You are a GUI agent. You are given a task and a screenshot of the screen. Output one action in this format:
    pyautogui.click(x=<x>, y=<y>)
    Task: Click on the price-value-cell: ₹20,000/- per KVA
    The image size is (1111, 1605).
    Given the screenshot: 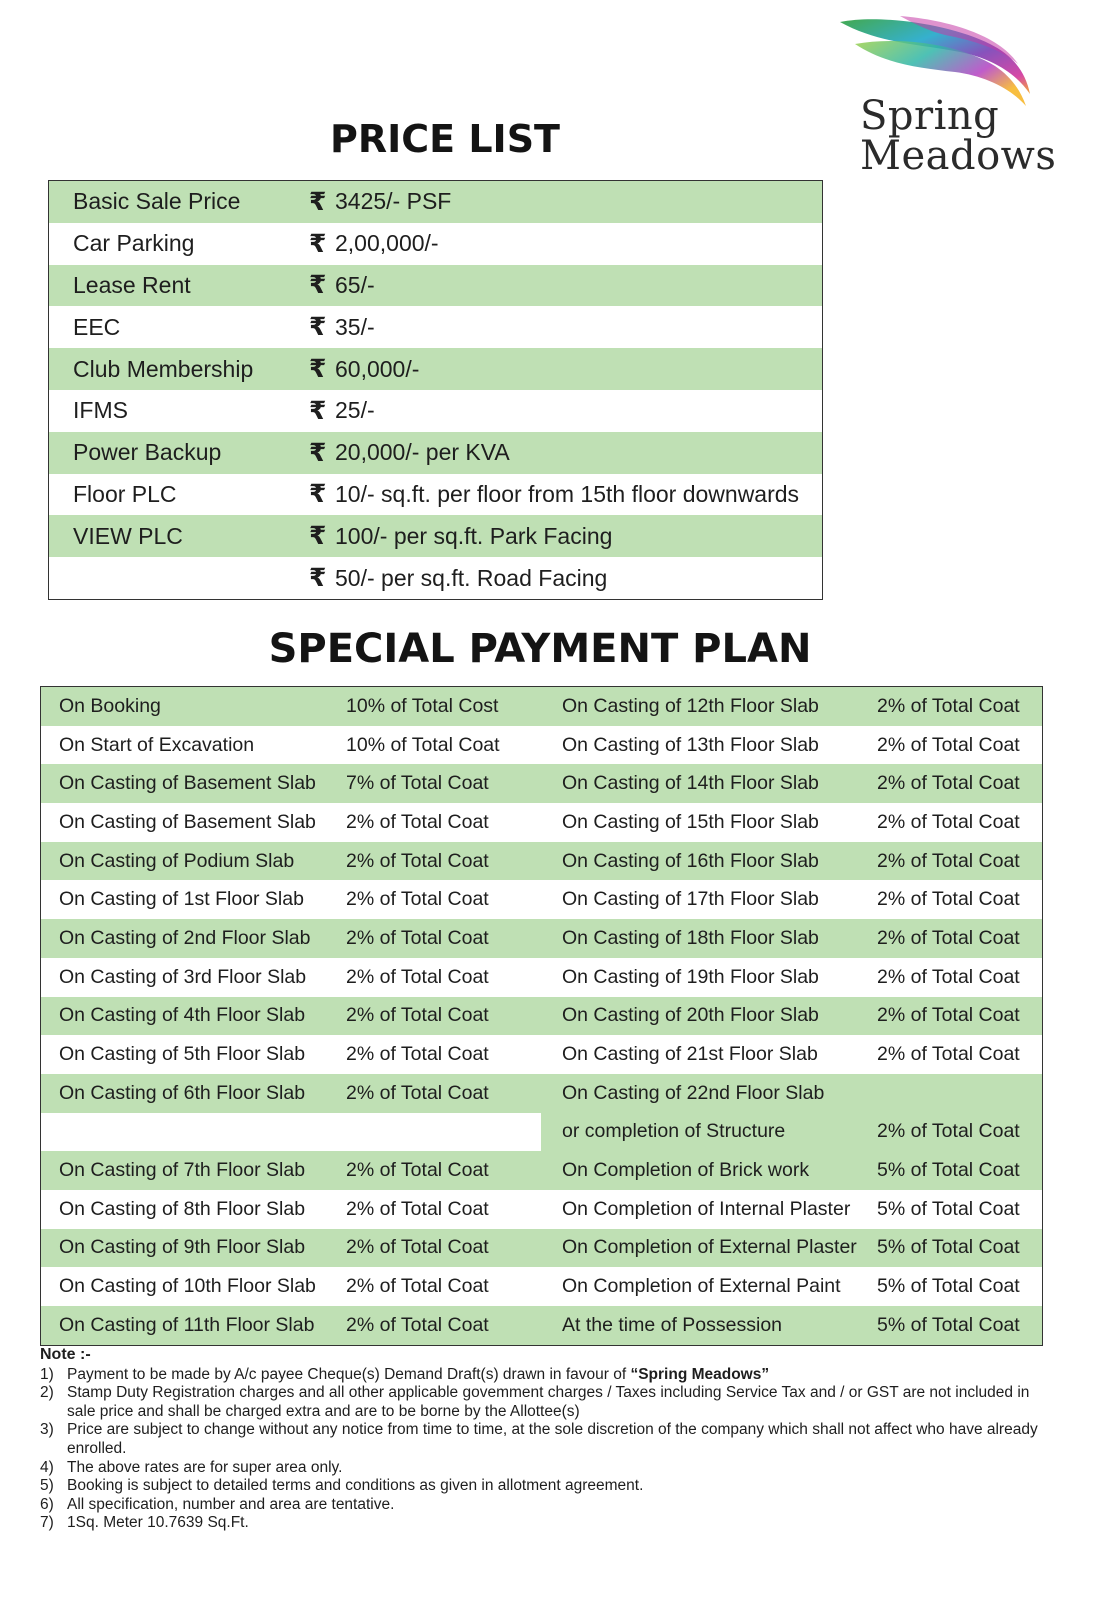 What is the action you would take?
    pyautogui.click(x=409, y=453)
    